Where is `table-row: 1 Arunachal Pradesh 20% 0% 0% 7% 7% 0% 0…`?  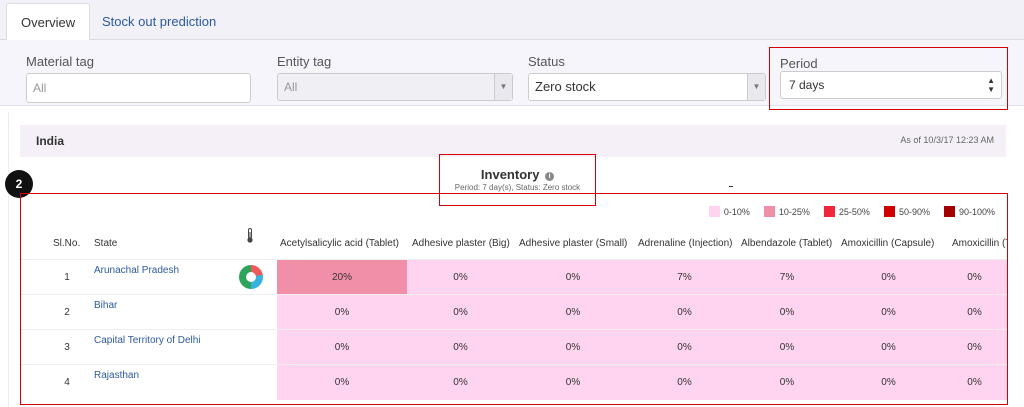 table-row: 1 Arunachal Pradesh 20% 0% 0% 7% 7% 0% 0… is located at coordinates (514, 277).